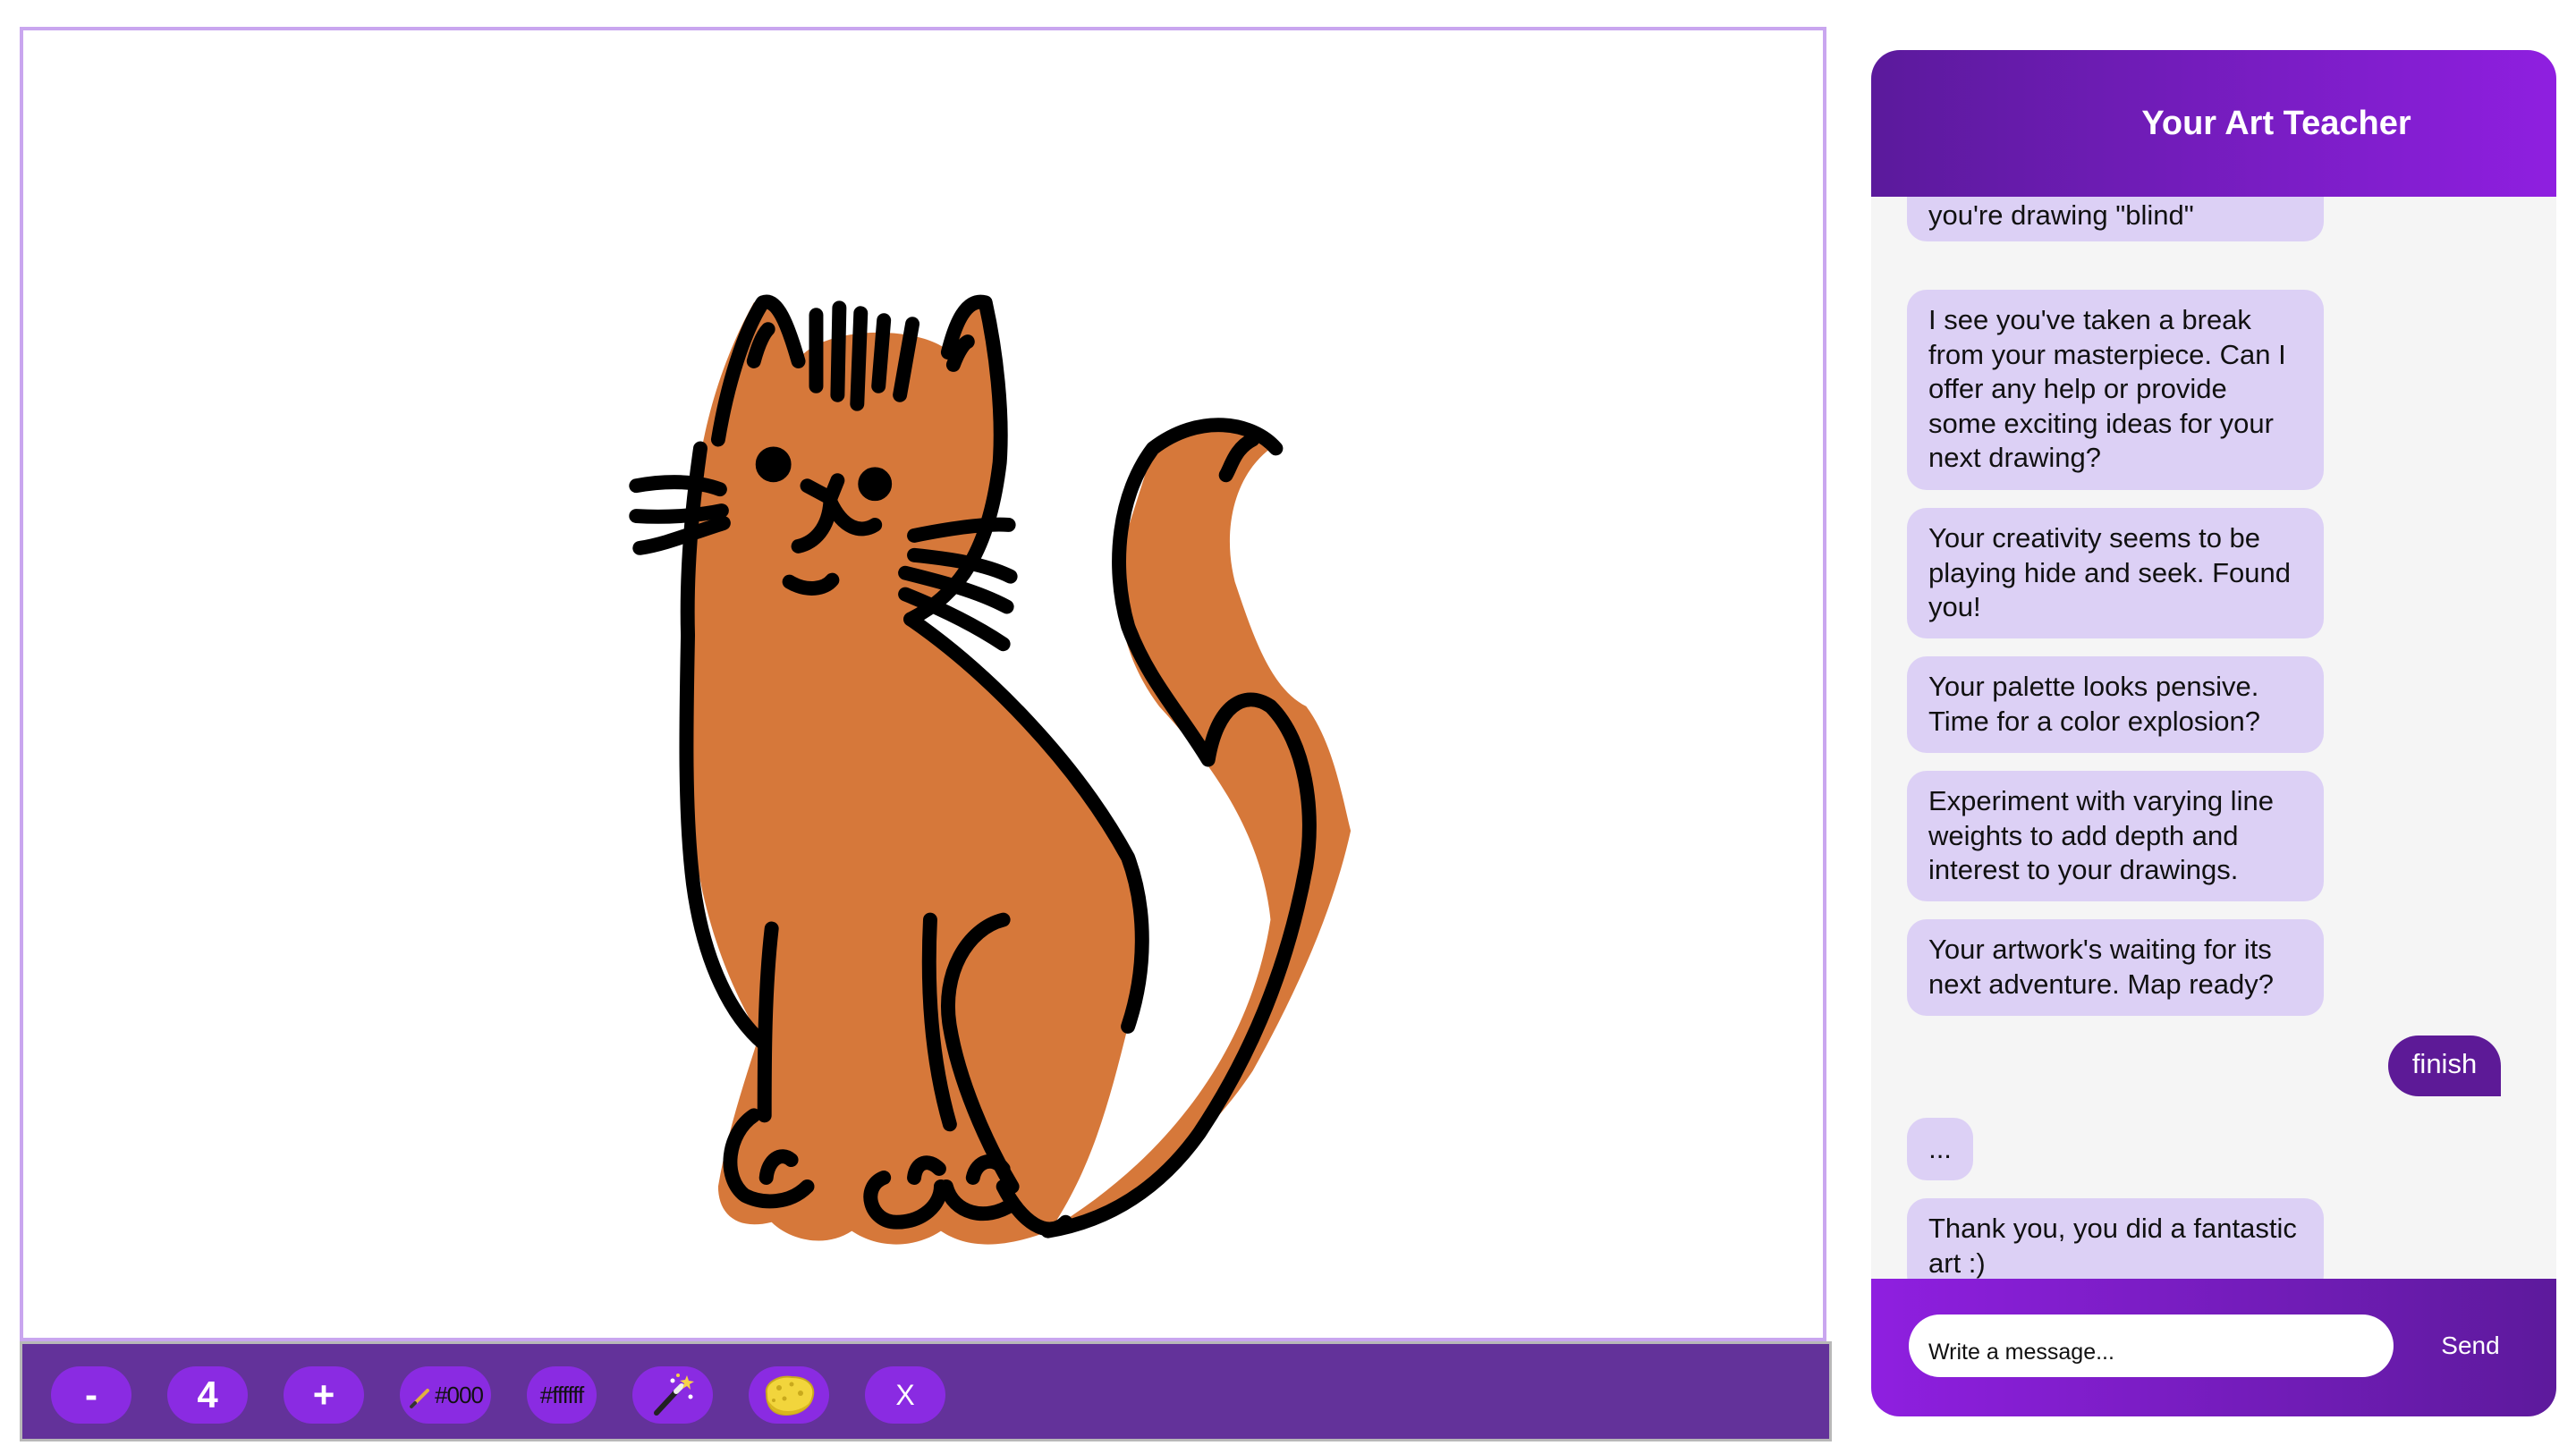 The width and height of the screenshot is (2576, 1454). Describe the element at coordinates (2151, 1346) in the screenshot. I see `message-input` at that location.